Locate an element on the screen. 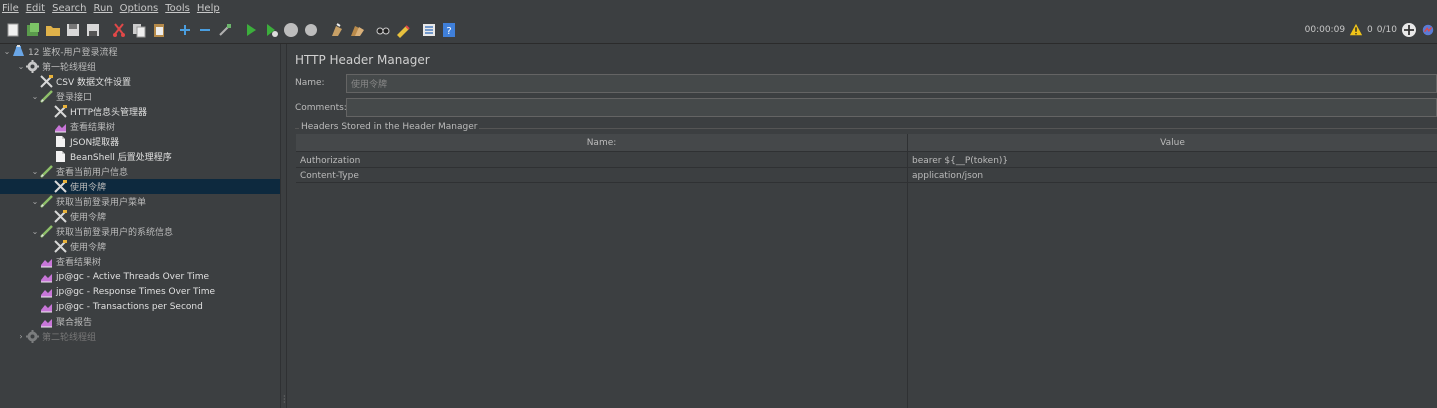  tree-node-label: 第二轮线程组 is located at coordinates (69, 338).